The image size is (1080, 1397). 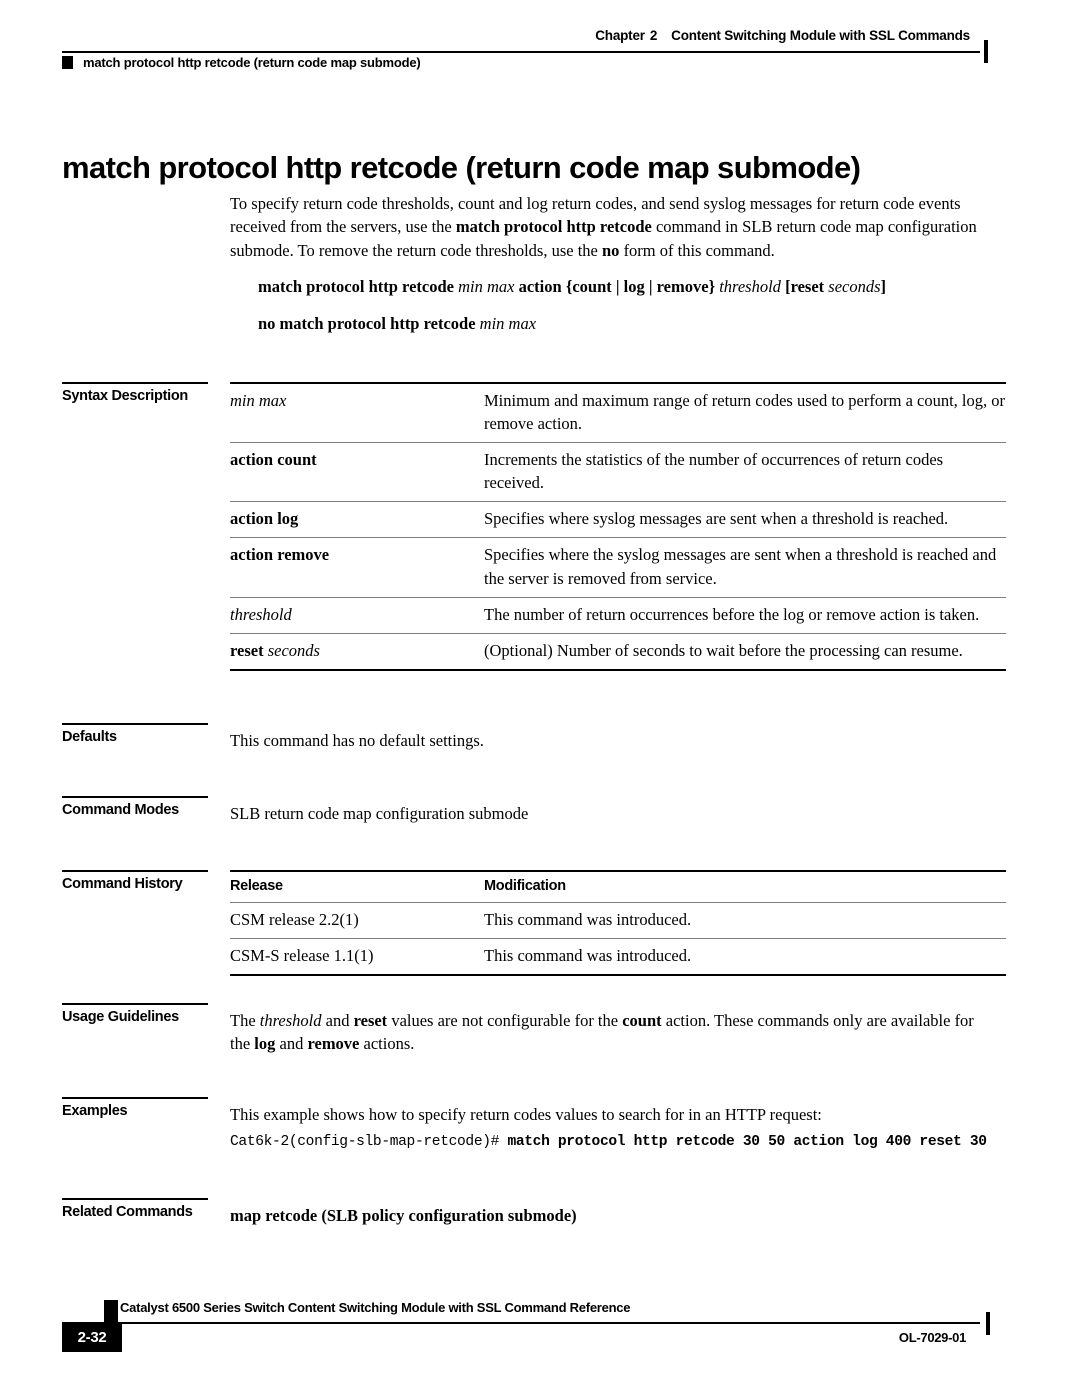 I want to click on cli-prompt: Cat6k-2(config-slb-map-retcode)#, so click(x=365, y=1142).